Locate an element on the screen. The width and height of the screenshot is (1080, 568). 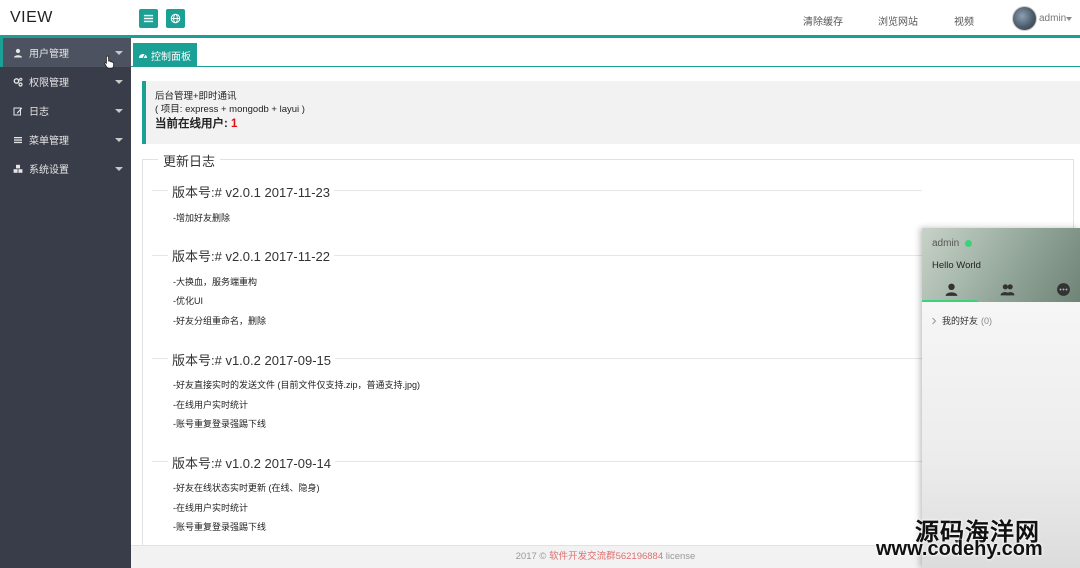
footer-year: 2017 © is located at coordinates (531, 556).